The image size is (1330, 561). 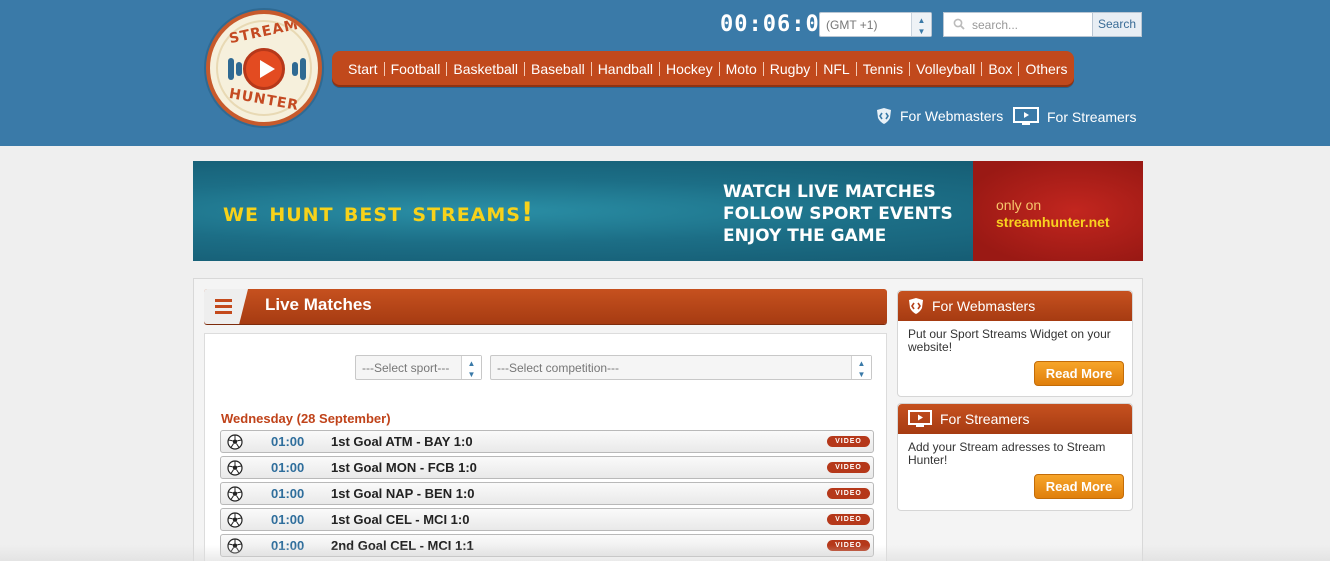 What do you see at coordinates (837, 69) in the screenshot?
I see `nav-item-nfl: NFL` at bounding box center [837, 69].